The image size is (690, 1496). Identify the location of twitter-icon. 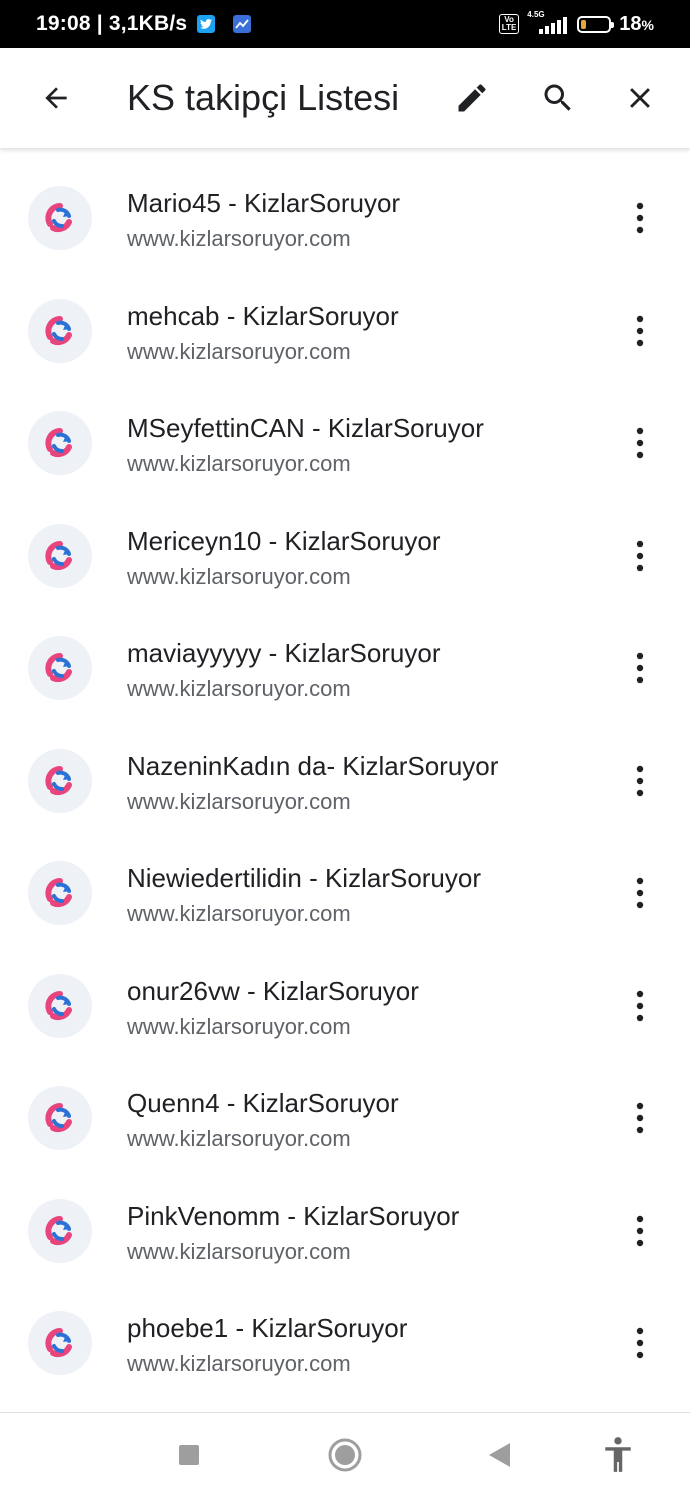
(206, 24).